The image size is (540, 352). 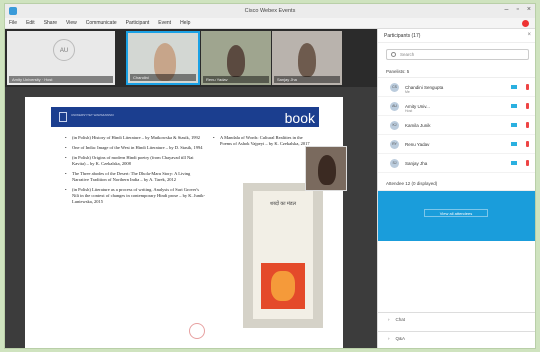 I want to click on menu-communicate: Communicate, so click(x=101, y=23).